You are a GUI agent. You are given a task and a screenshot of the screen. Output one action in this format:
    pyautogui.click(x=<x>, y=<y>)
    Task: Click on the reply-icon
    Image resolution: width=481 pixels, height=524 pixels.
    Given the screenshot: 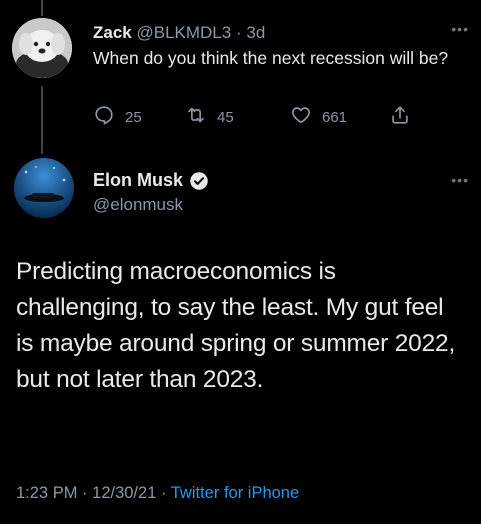 What is the action you would take?
    pyautogui.click(x=104, y=117)
    